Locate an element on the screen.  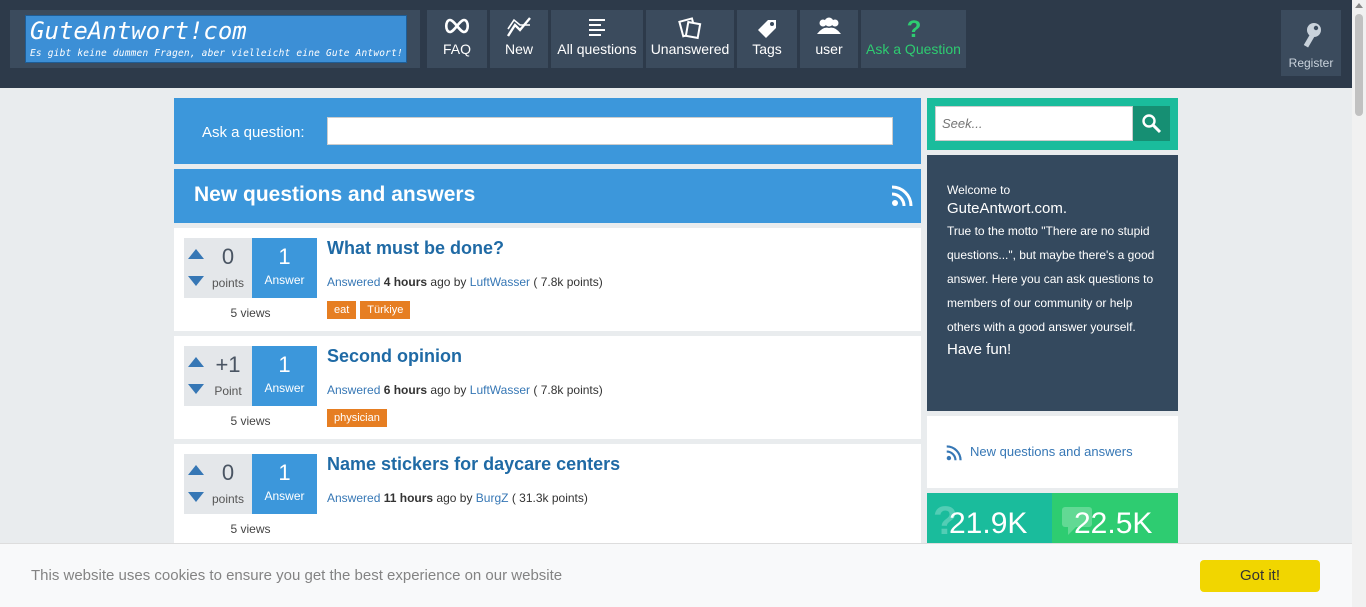
answered-time: 4 hours is located at coordinates (405, 282).